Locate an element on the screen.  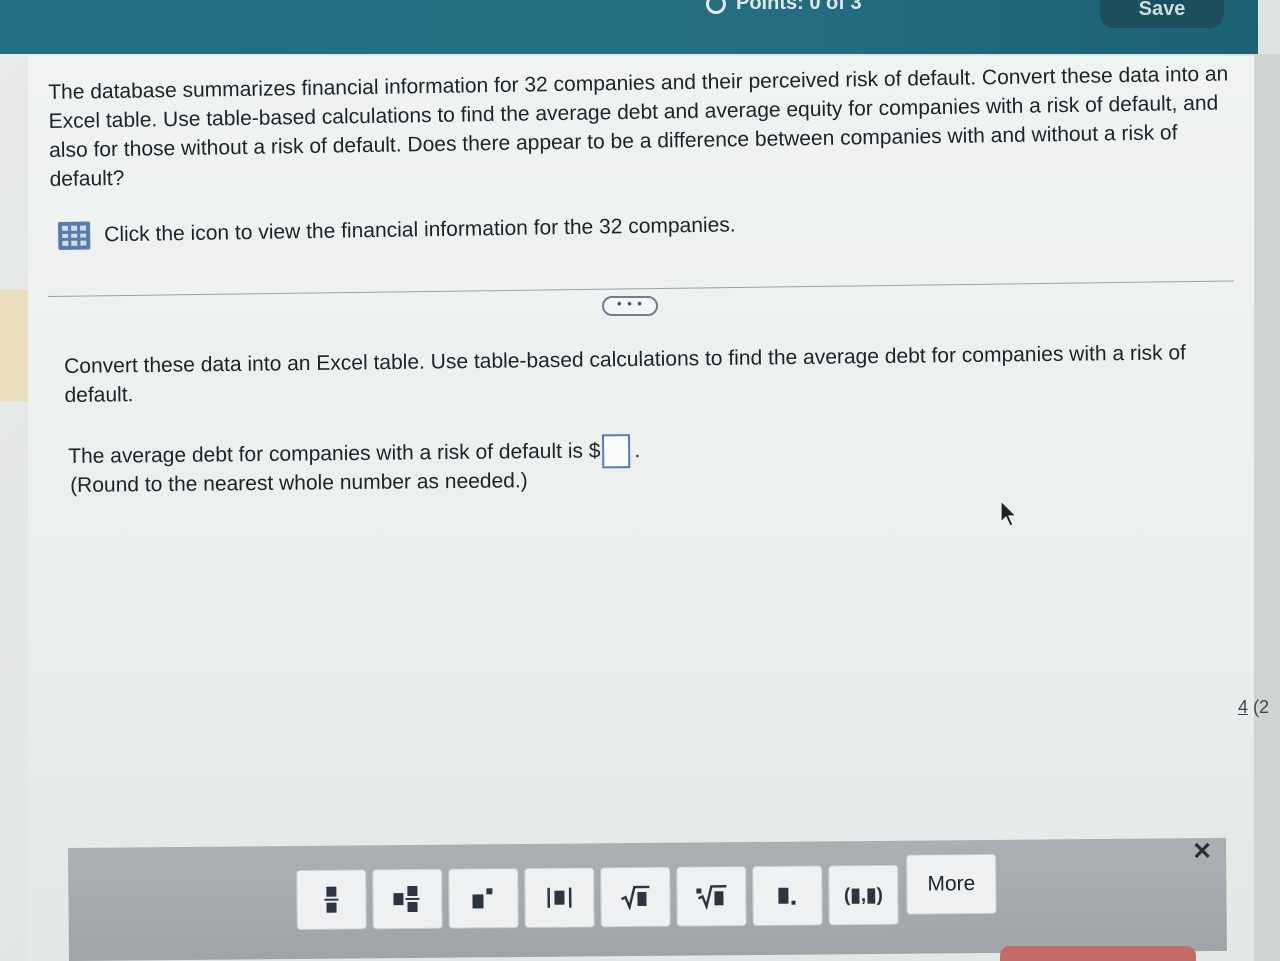
absolute-value-icon is located at coordinates (559, 897).